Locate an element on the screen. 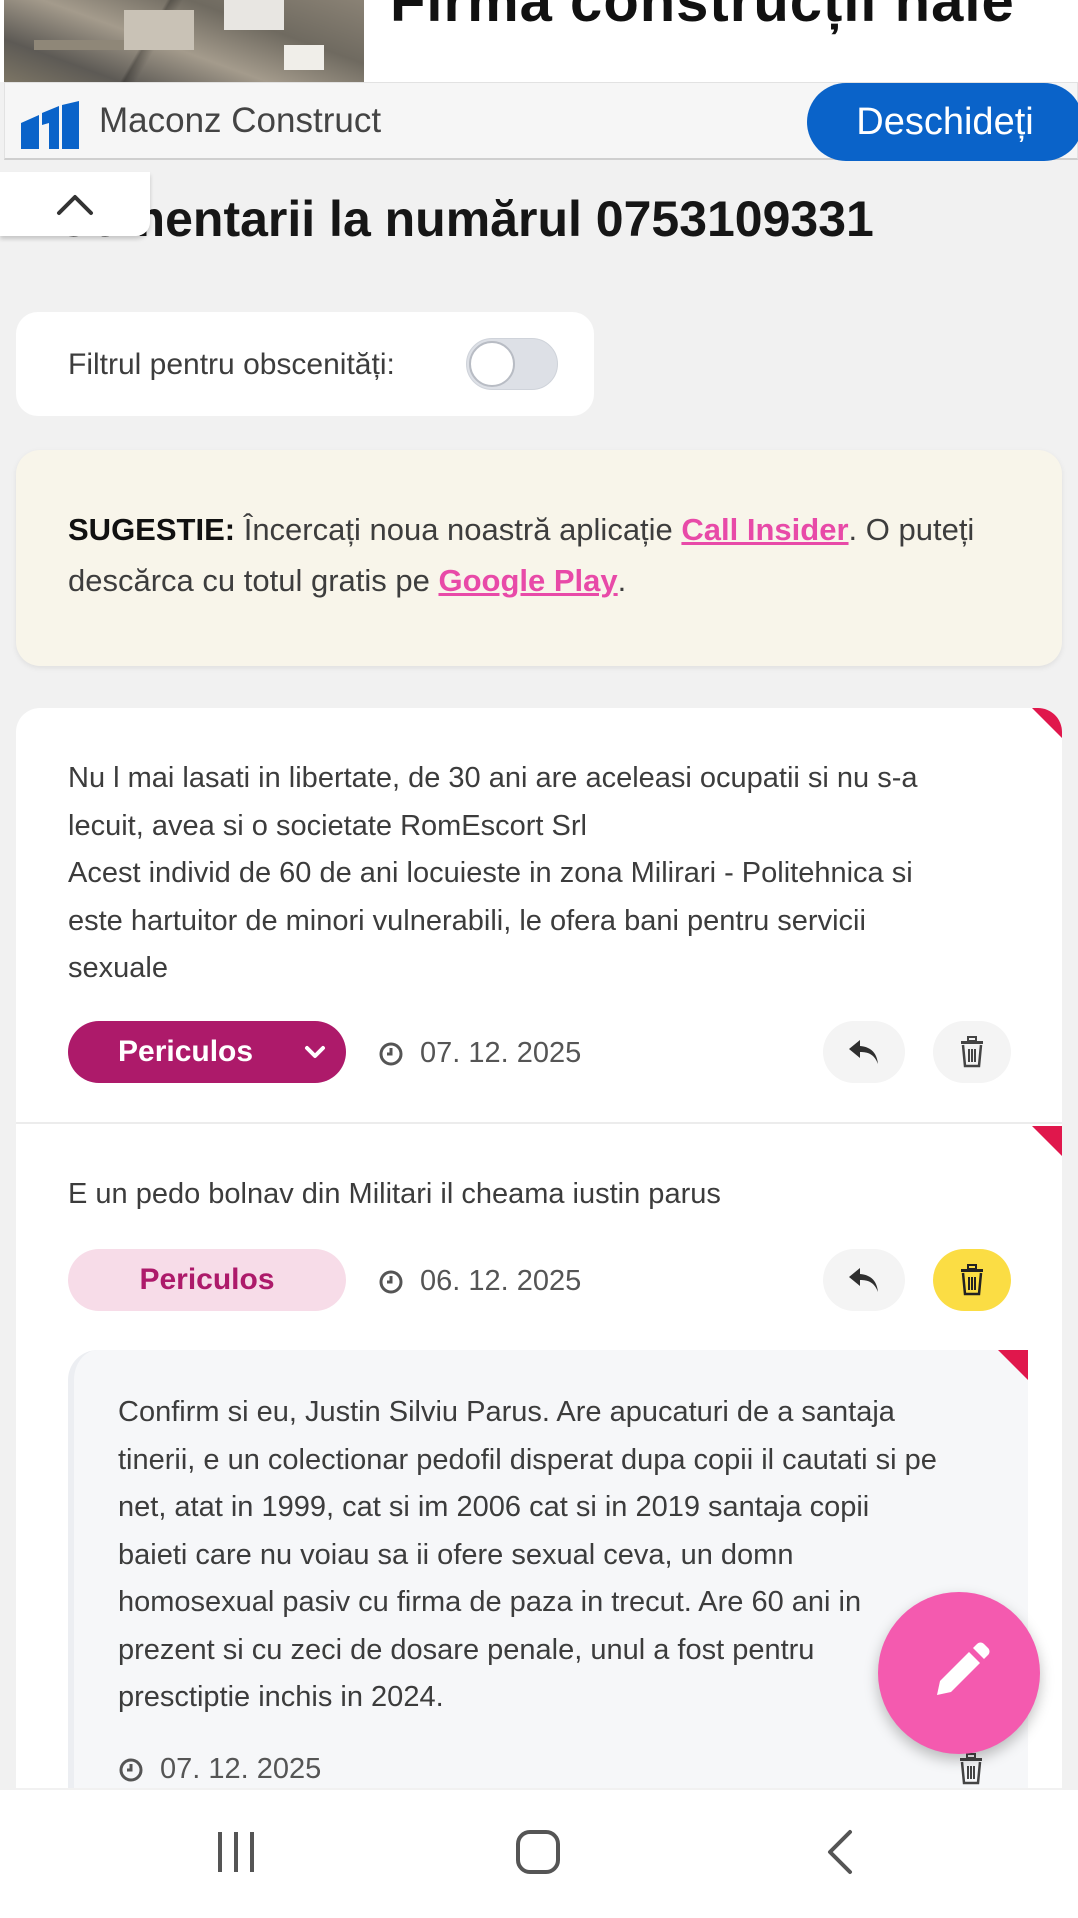 The width and height of the screenshot is (1078, 1918). chevron-up-icon is located at coordinates (75, 205).